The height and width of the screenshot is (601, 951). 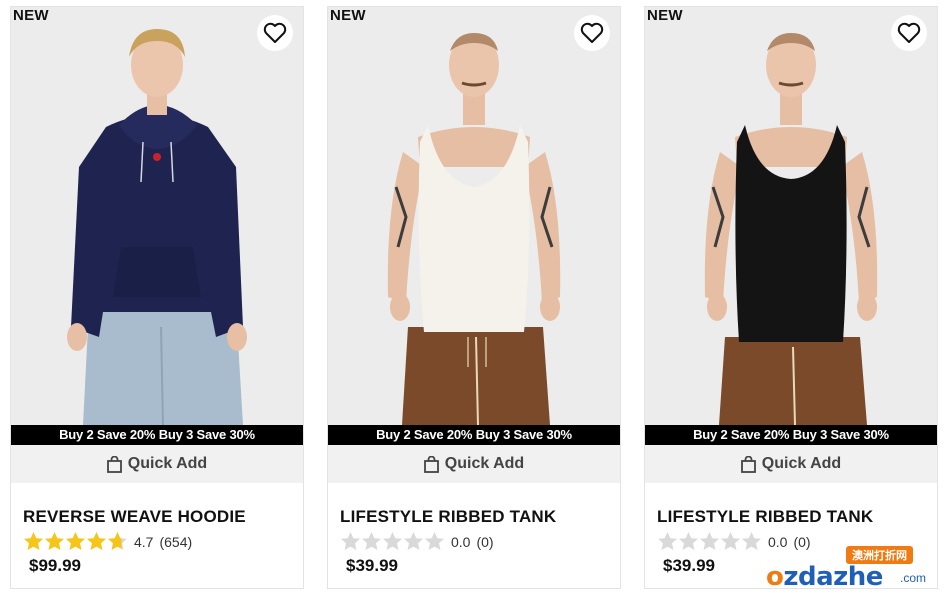 I want to click on rating-count: (654), so click(x=176, y=541).